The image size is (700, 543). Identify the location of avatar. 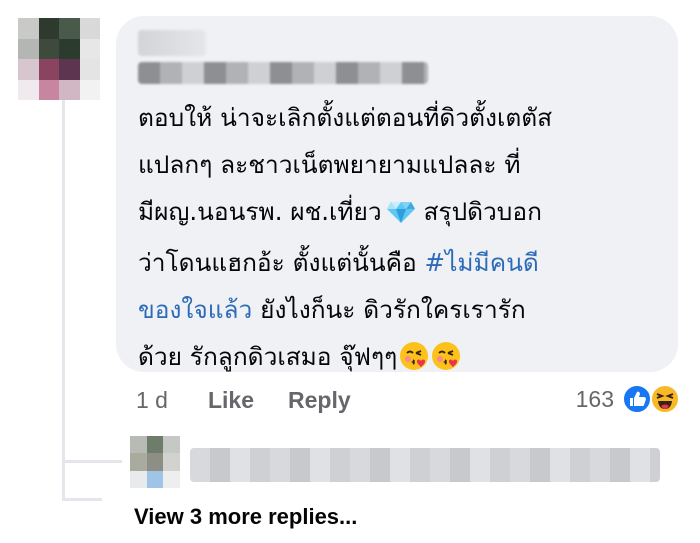
(59, 59).